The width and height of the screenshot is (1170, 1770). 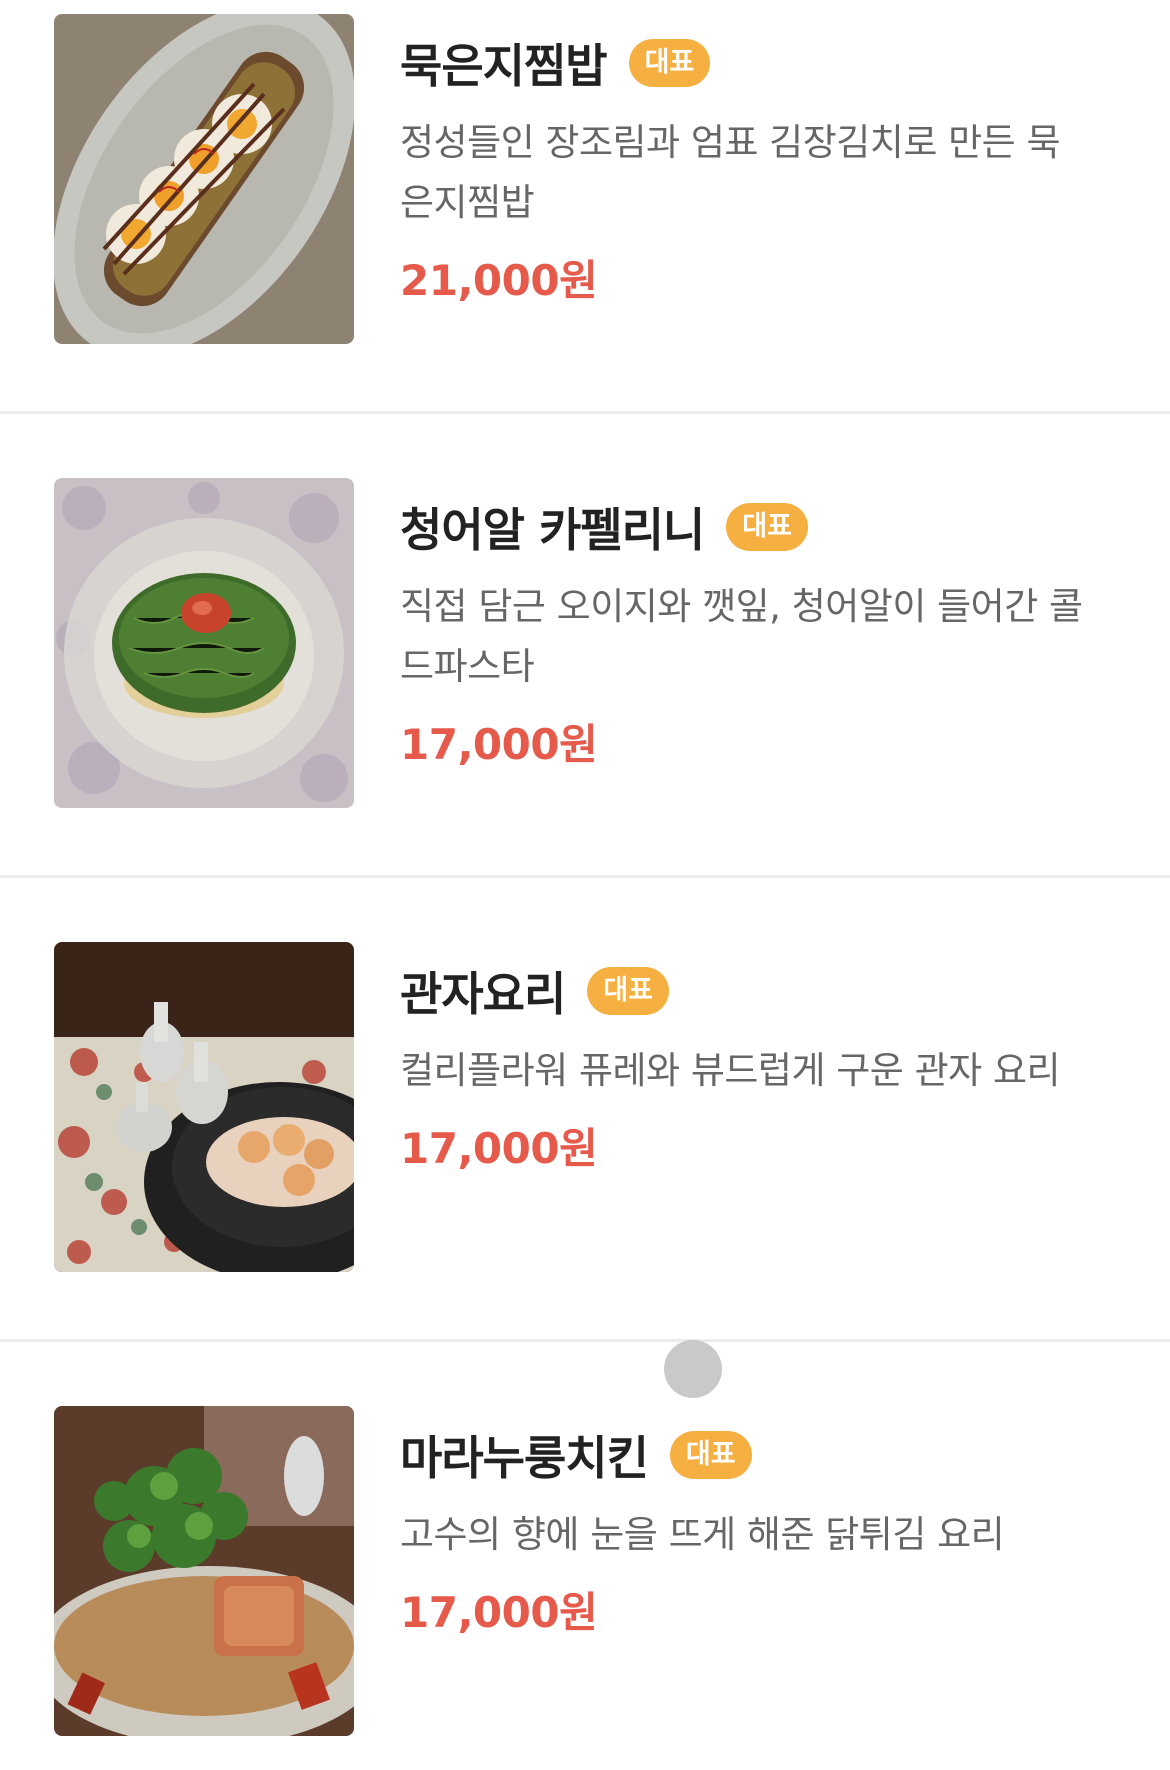 What do you see at coordinates (499, 280) in the screenshot?
I see `menu-item-price: 21,000원` at bounding box center [499, 280].